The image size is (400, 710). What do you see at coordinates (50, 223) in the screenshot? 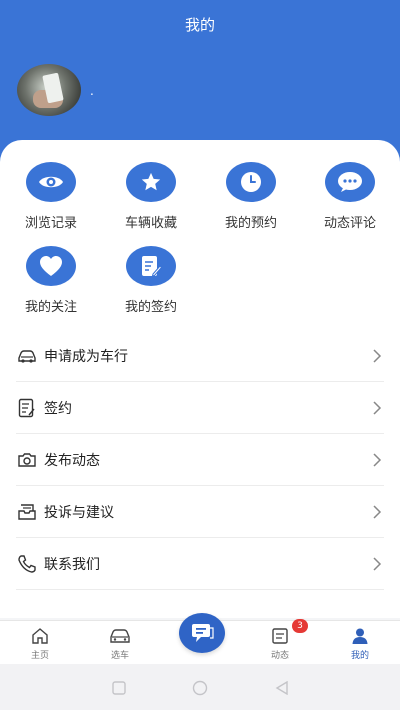
I see `grid-label: 浏览记录` at bounding box center [50, 223].